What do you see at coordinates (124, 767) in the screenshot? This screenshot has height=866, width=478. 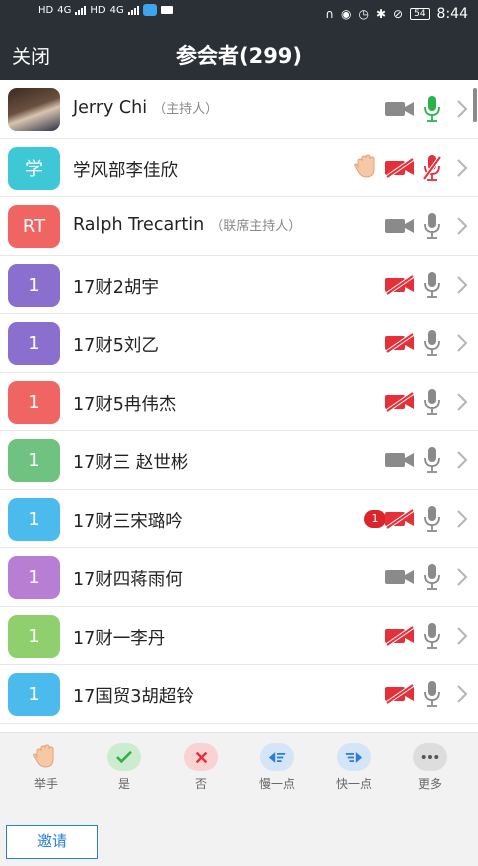 I see `reaction-check: 是` at bounding box center [124, 767].